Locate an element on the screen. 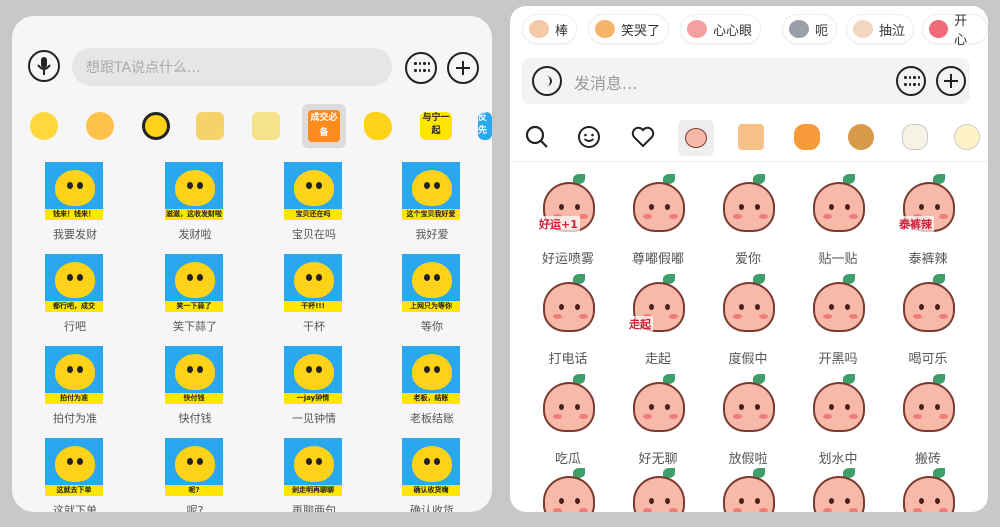 The height and width of the screenshot is (527, 1000). sticker-caption: 干杯!!! is located at coordinates (313, 306).